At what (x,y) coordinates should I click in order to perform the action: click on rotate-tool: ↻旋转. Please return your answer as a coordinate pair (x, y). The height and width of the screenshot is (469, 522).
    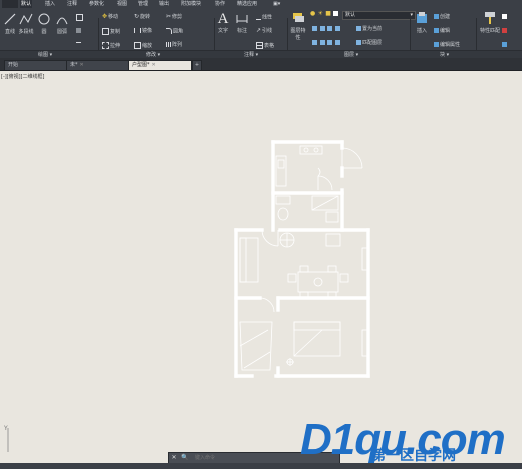
    Looking at the image, I should click on (142, 17).